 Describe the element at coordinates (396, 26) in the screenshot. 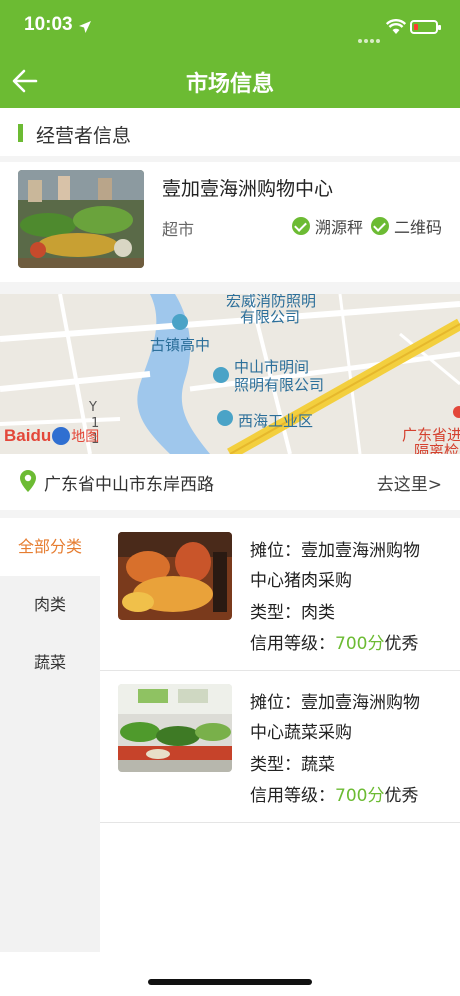

I see `wifi-icon` at that location.